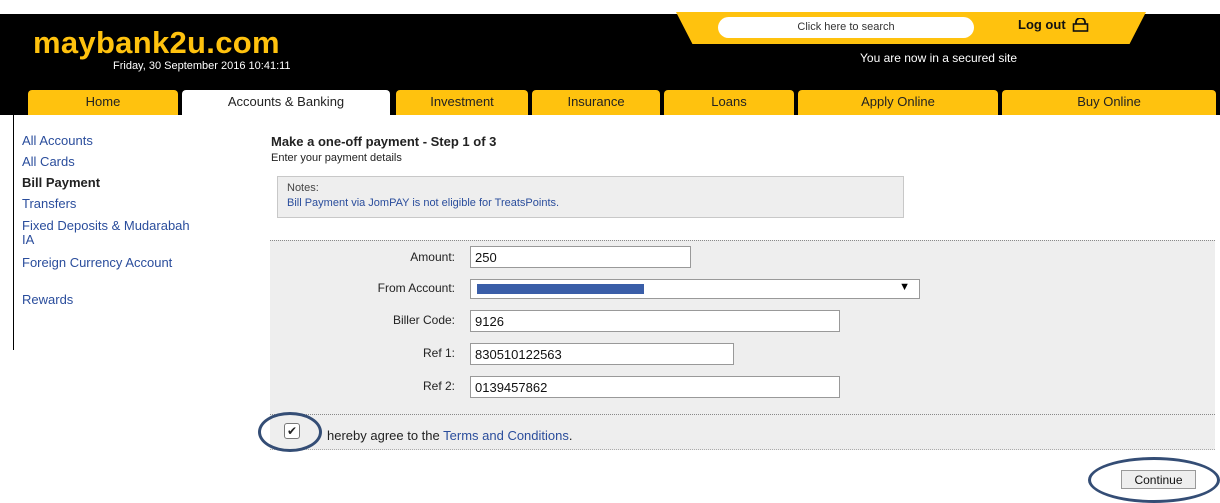  Describe the element at coordinates (290, 432) in the screenshot. I see `checkbox-highlight-ring` at that location.